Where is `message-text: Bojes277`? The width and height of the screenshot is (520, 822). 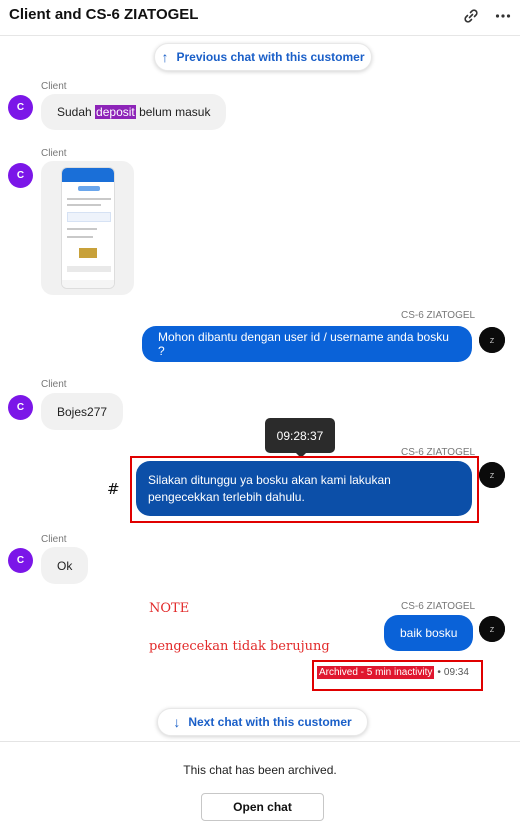
message-text: Bojes277 is located at coordinates (82, 411).